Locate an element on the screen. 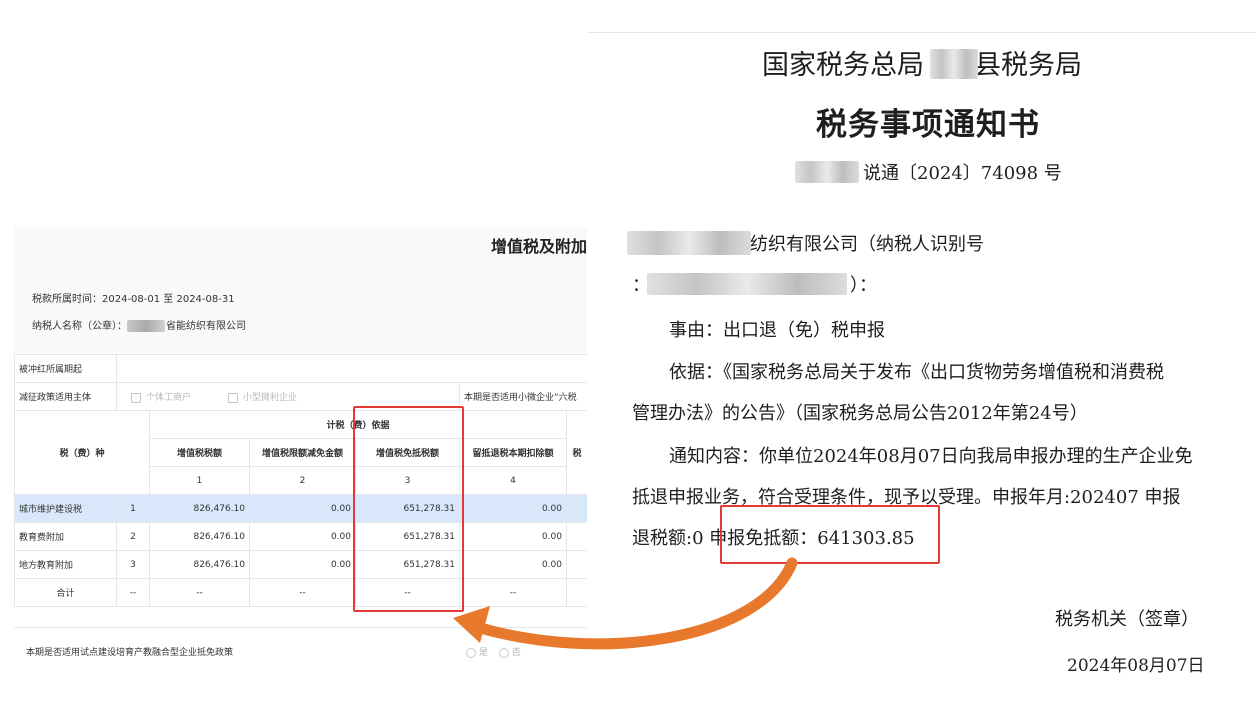 This screenshot has width=1256, height=702. notice-reason: 事由：出口退（免）税申报 is located at coordinates (777, 330).